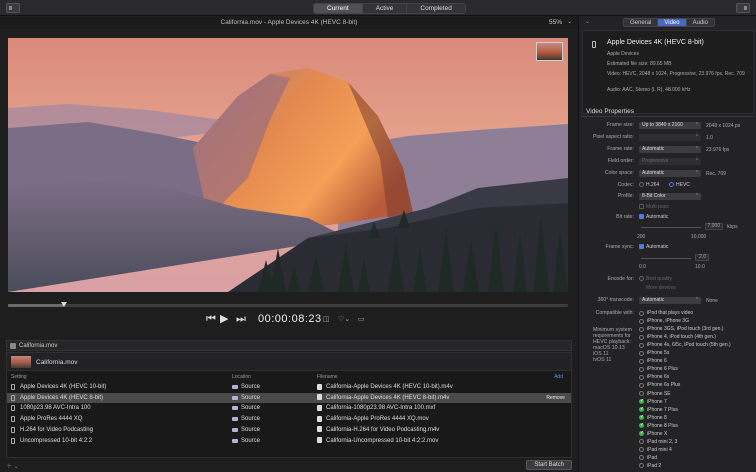  Describe the element at coordinates (658, 377) in the screenshot. I see `device-name: iPhone 6s` at that location.